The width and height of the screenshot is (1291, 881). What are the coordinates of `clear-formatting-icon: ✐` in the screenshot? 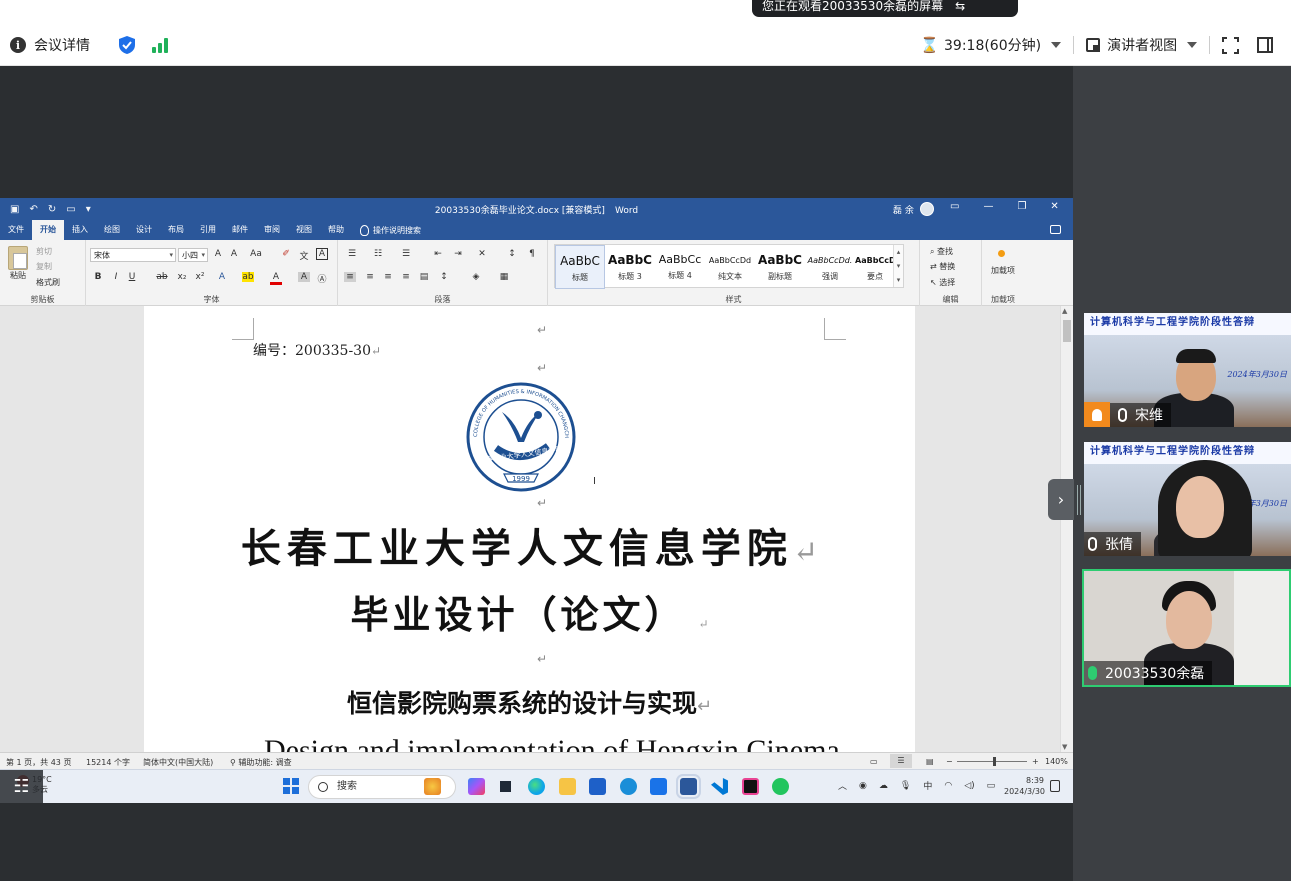 It's located at (286, 254).